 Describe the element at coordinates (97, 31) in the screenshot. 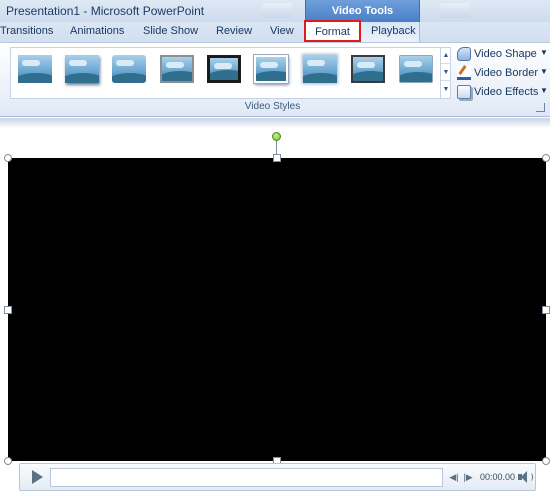

I see `tab-animations: Animations` at that location.